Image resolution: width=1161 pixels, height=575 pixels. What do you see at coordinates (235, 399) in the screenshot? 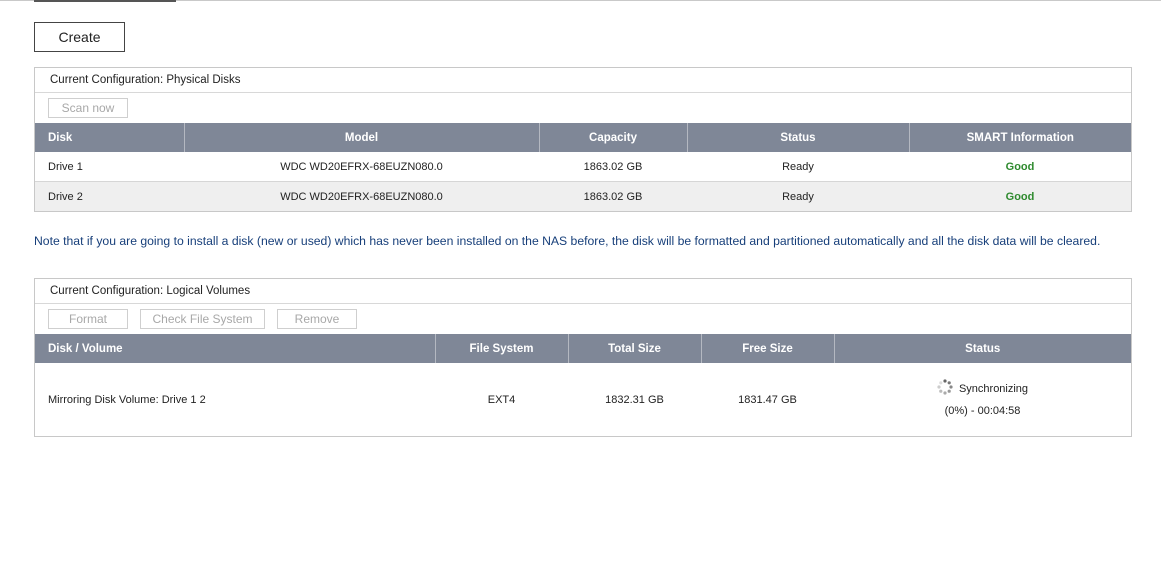
I see `volume-name: Mirroring Disk Volume: Drive 1 2` at bounding box center [235, 399].